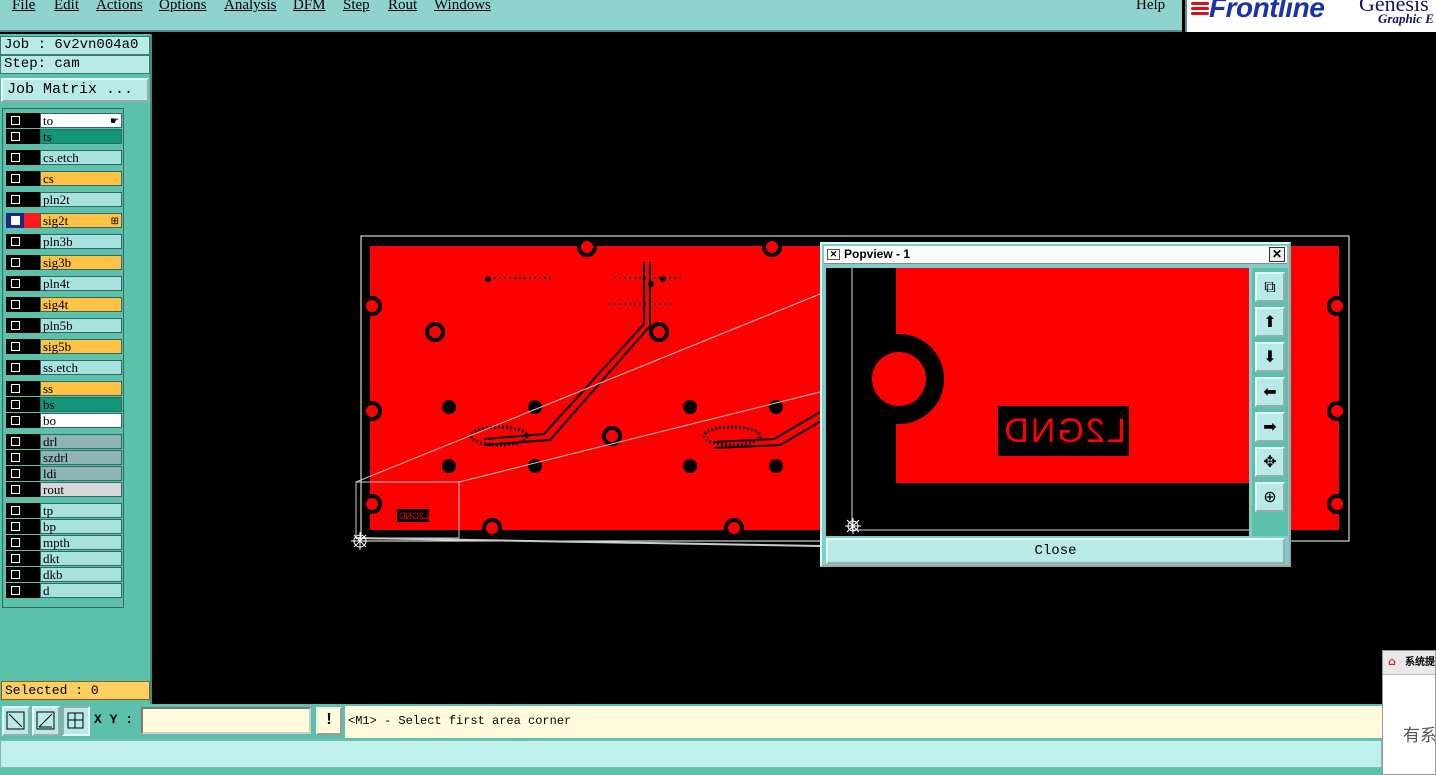  Describe the element at coordinates (1270, 322) in the screenshot. I see `pan-up-button: ⬆` at that location.